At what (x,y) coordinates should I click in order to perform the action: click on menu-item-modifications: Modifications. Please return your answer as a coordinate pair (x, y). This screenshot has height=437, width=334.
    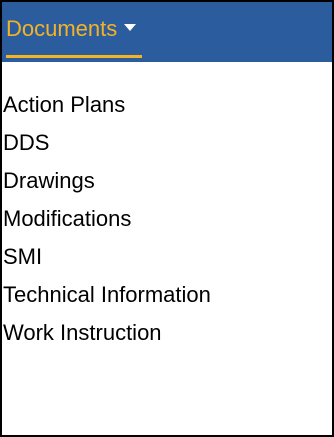
    Looking at the image, I should click on (167, 219).